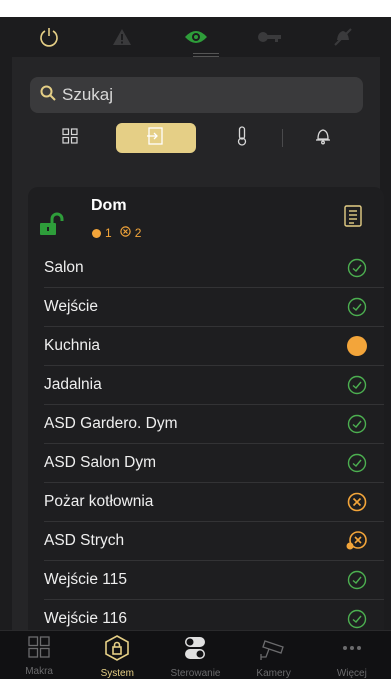  I want to click on tab-label: System, so click(117, 673).